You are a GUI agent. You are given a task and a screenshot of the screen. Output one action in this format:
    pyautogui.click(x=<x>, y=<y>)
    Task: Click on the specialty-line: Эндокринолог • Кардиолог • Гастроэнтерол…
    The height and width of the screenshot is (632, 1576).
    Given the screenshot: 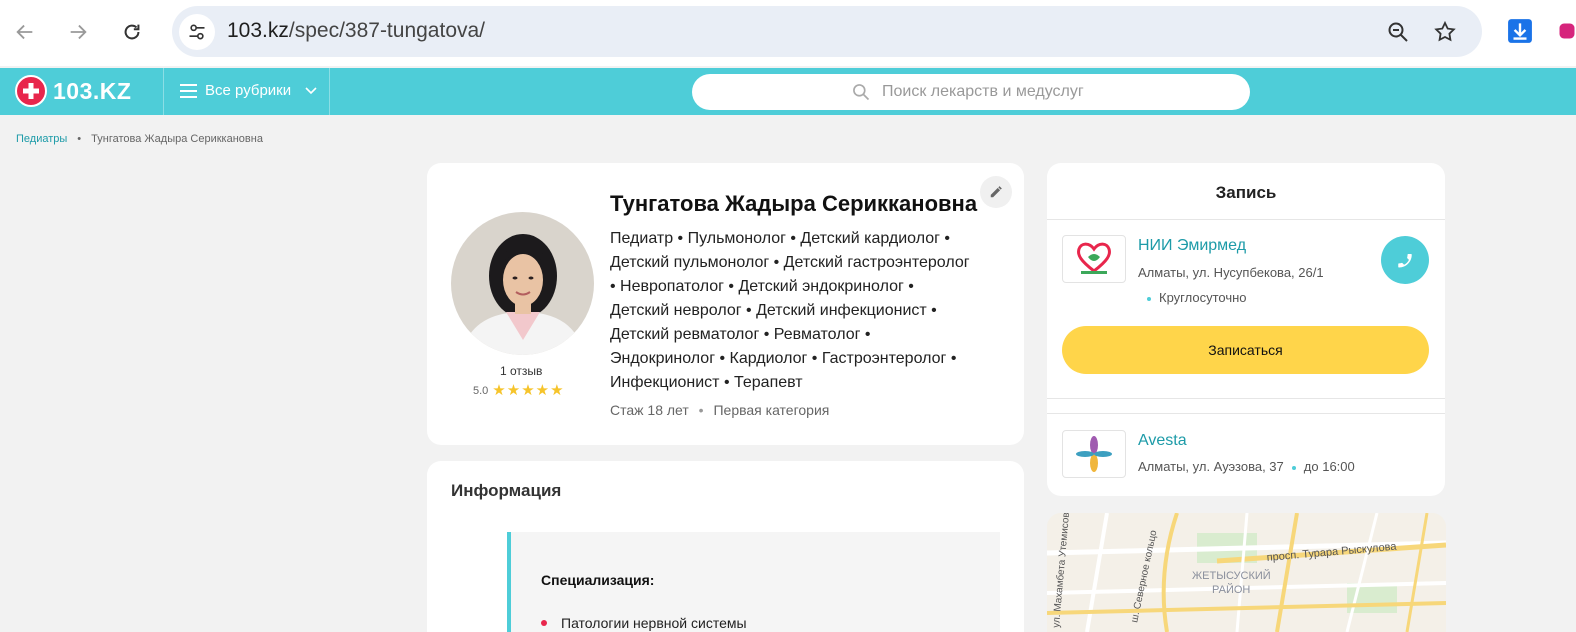 What is the action you would take?
    pyautogui.click(x=783, y=358)
    